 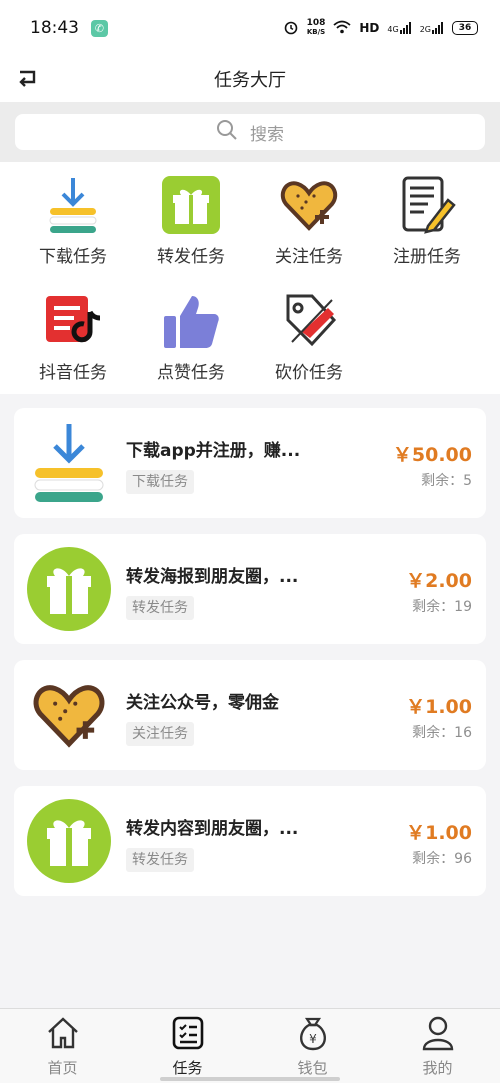 I want to click on category-label: 转发任务, so click(x=191, y=257).